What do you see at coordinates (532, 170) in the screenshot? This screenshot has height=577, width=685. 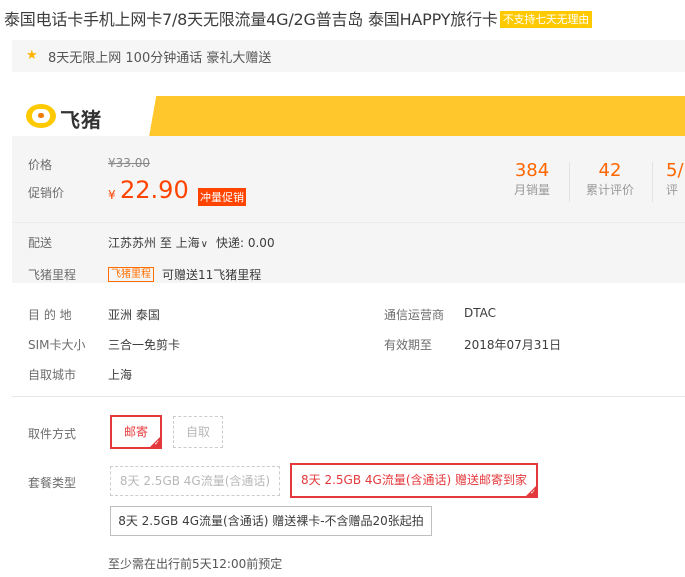 I see `monthly-sales-value: 384` at bounding box center [532, 170].